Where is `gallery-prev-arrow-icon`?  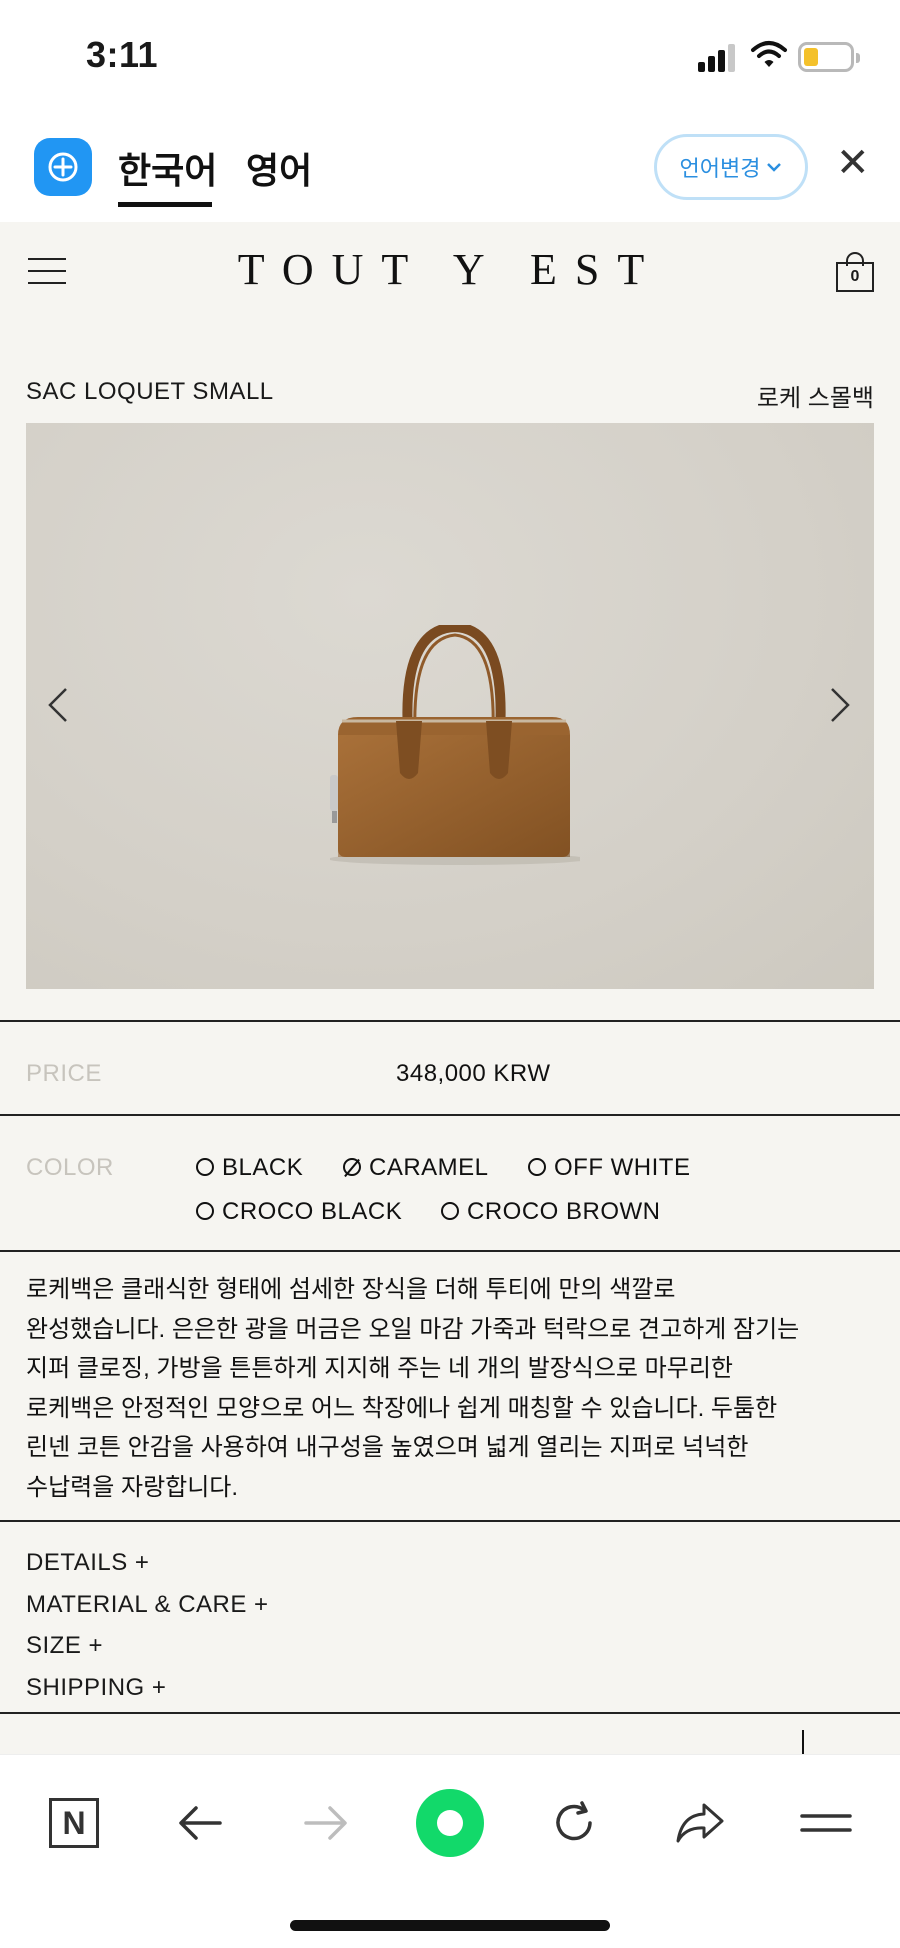
gallery-prev-arrow-icon is located at coordinates (58, 710).